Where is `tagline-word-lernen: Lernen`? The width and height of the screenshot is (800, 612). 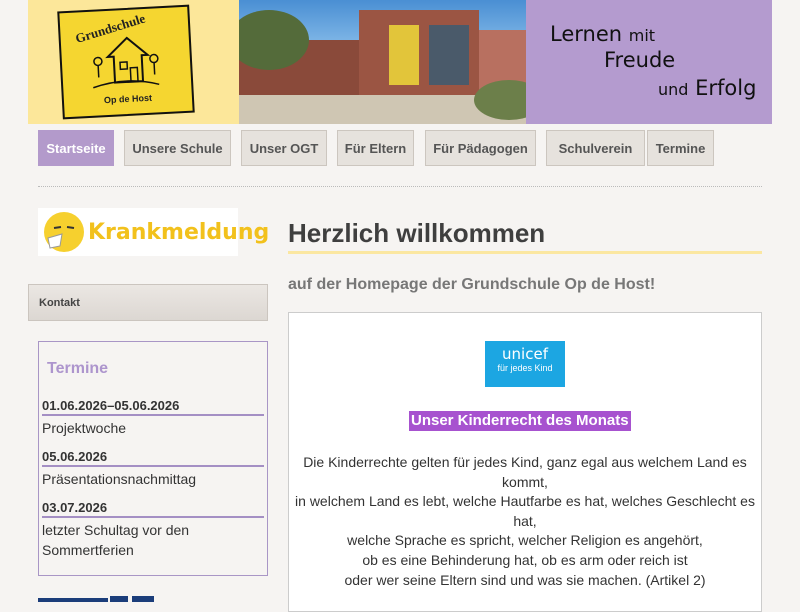
tagline-word-lernen: Lernen is located at coordinates (586, 34).